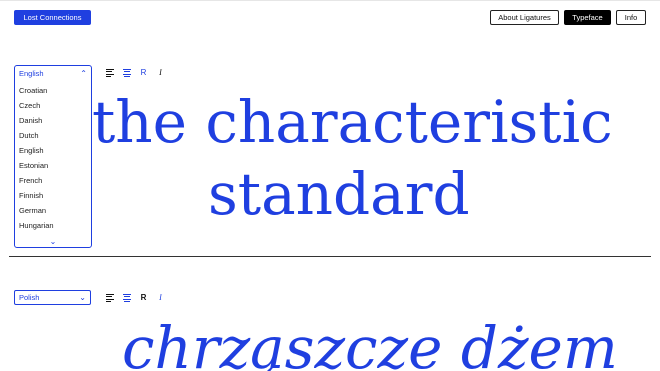 The image size is (660, 371). Describe the element at coordinates (83, 73) in the screenshot. I see `chevron-up-icon: ⌃` at that location.